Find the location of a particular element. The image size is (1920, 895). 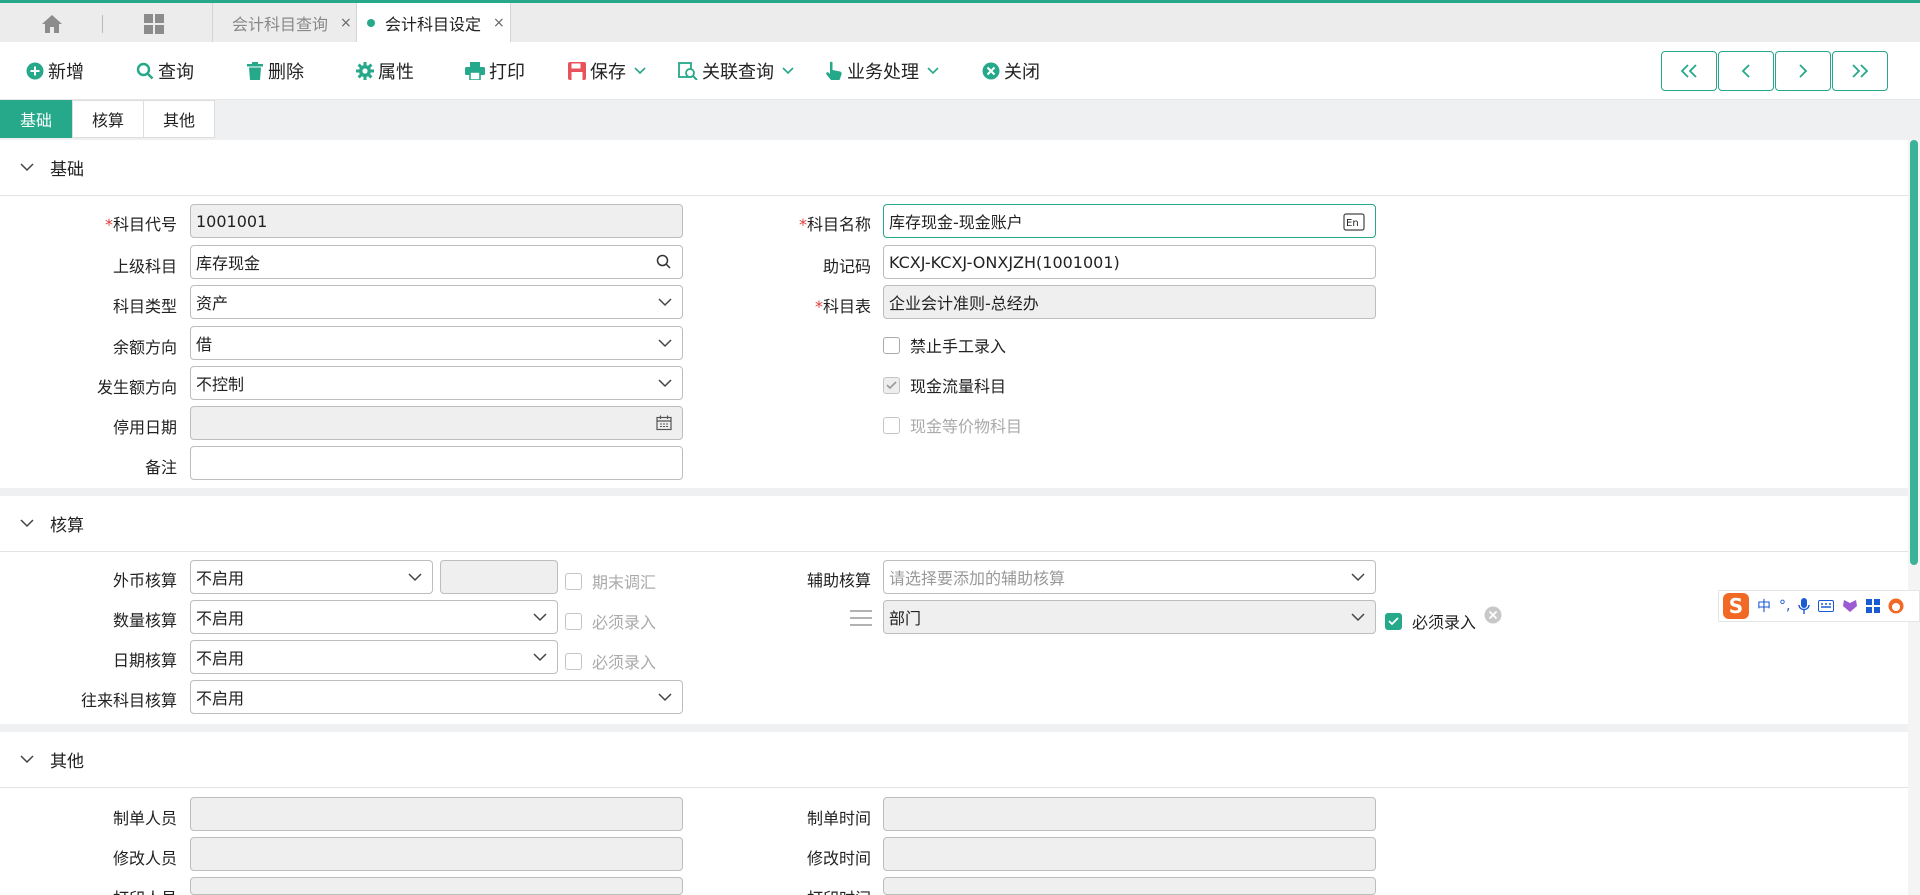

vertical-scrollbar is located at coordinates (1914, 517).